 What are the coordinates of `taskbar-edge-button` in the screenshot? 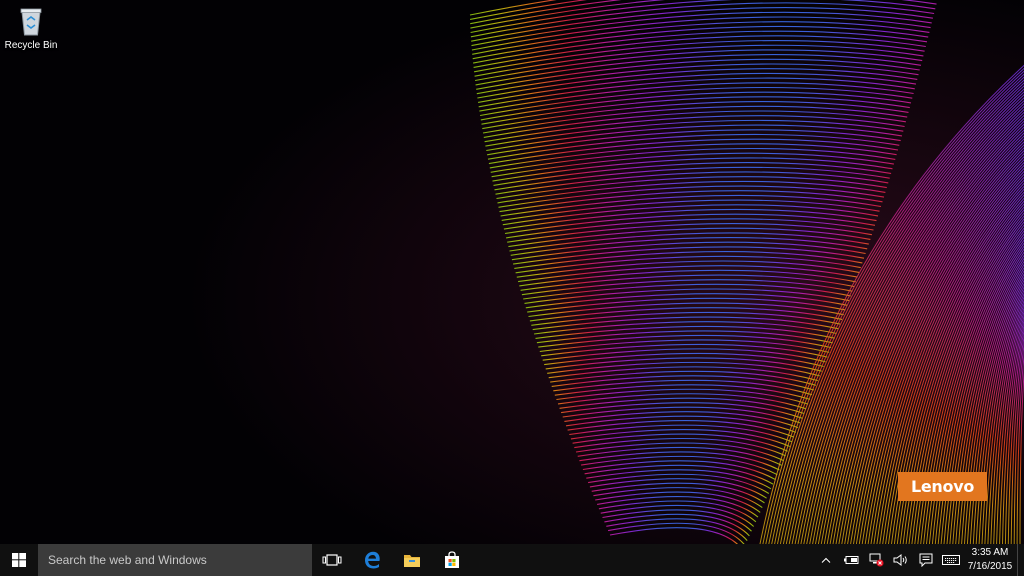 It's located at (372, 560).